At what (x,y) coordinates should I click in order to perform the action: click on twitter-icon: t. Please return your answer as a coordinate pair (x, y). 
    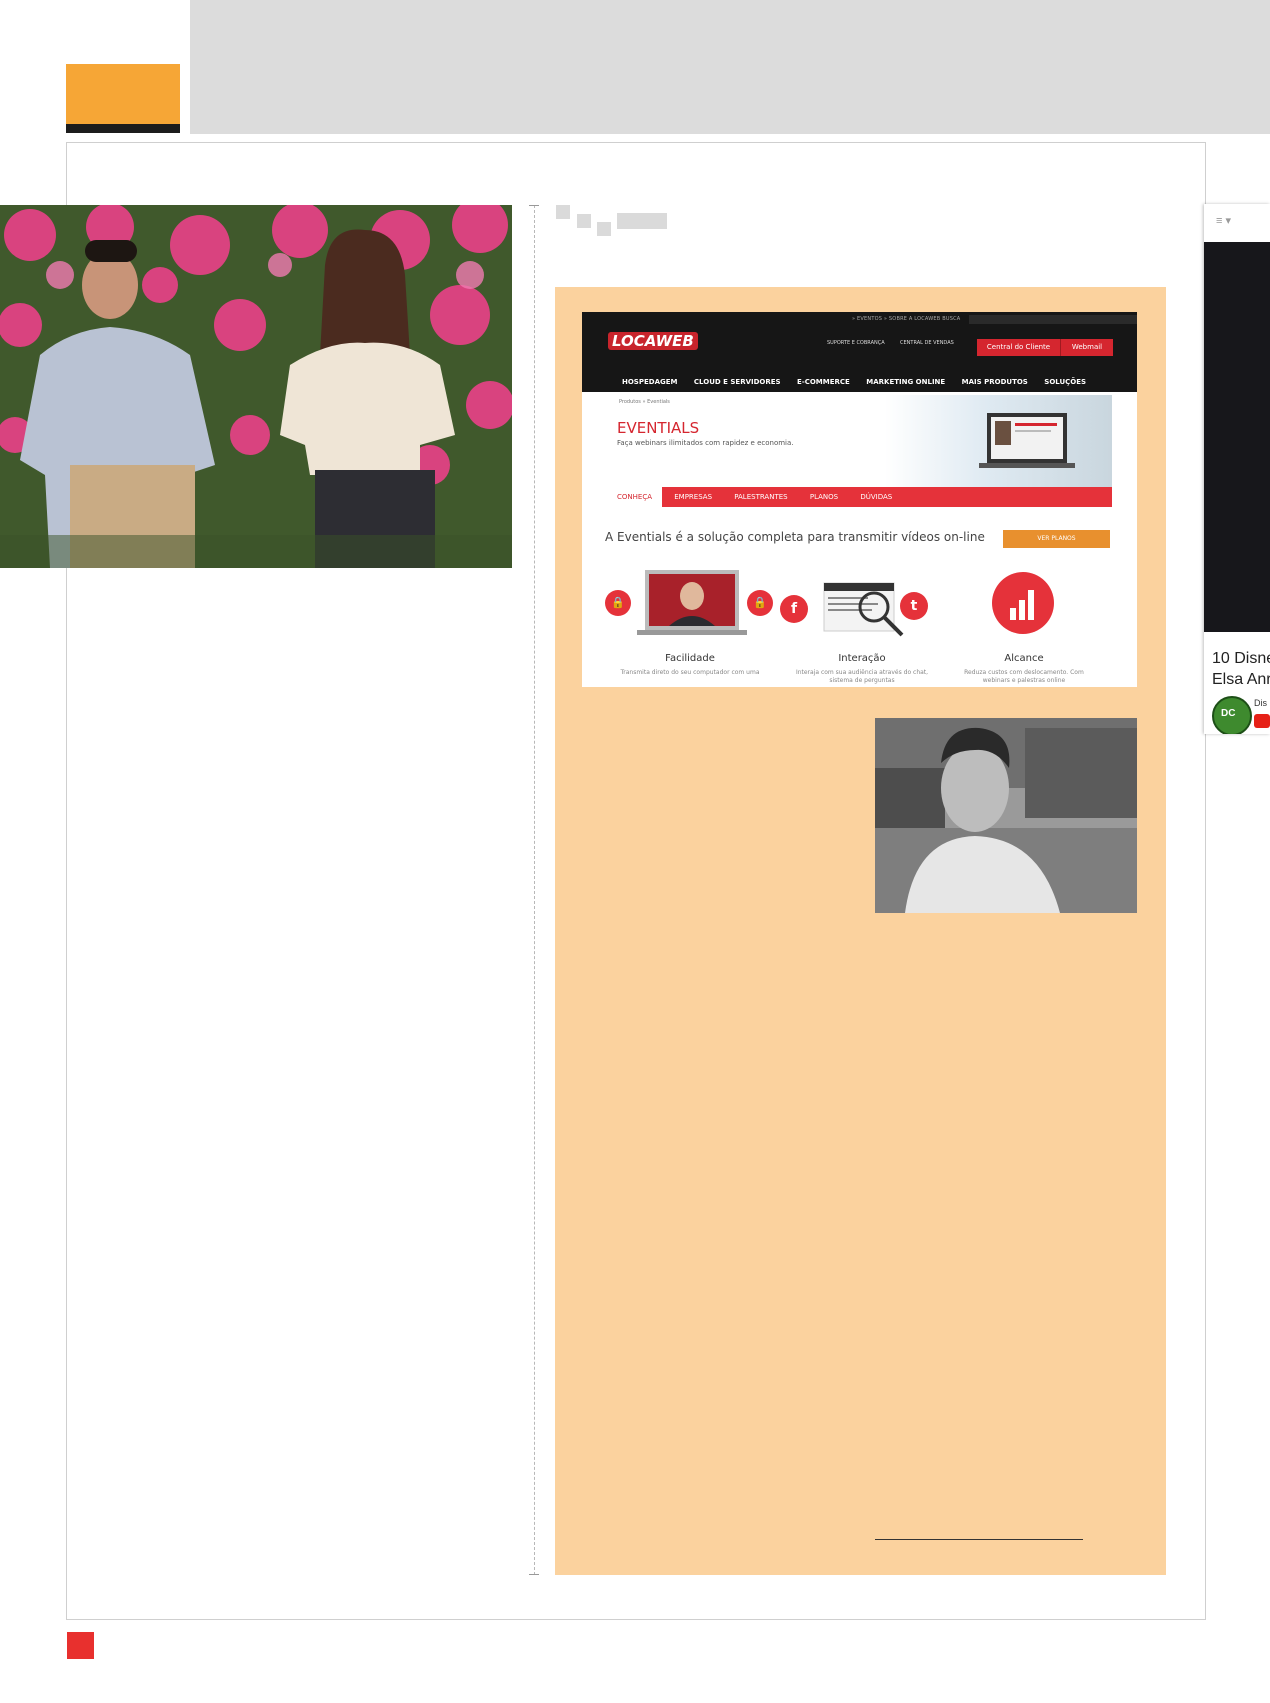
    Looking at the image, I should click on (914, 606).